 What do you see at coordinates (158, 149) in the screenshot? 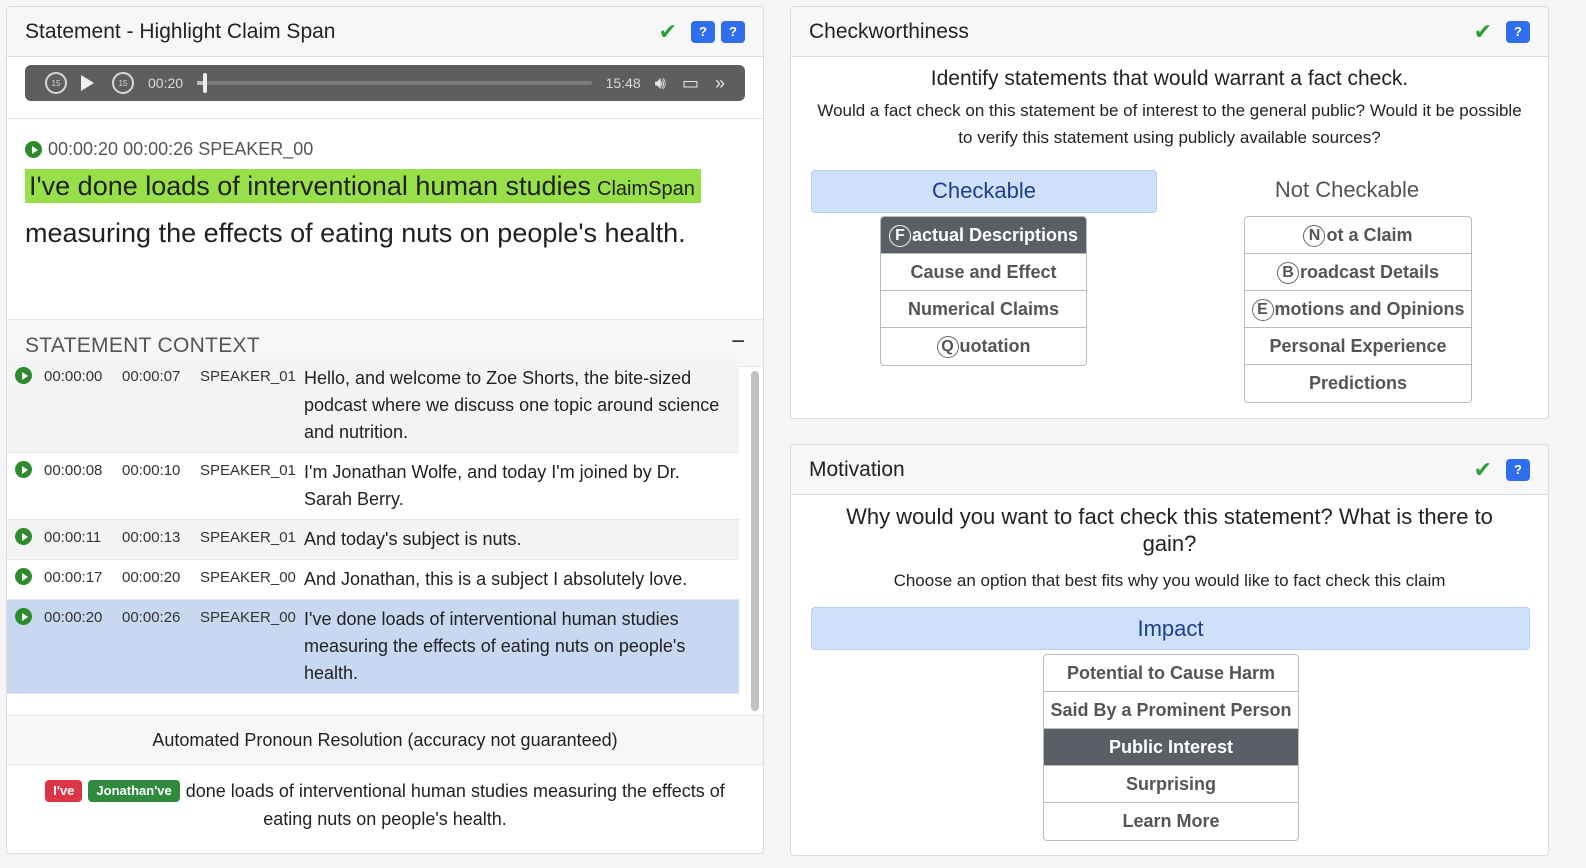
I see `statement-end: 00:00:26` at bounding box center [158, 149].